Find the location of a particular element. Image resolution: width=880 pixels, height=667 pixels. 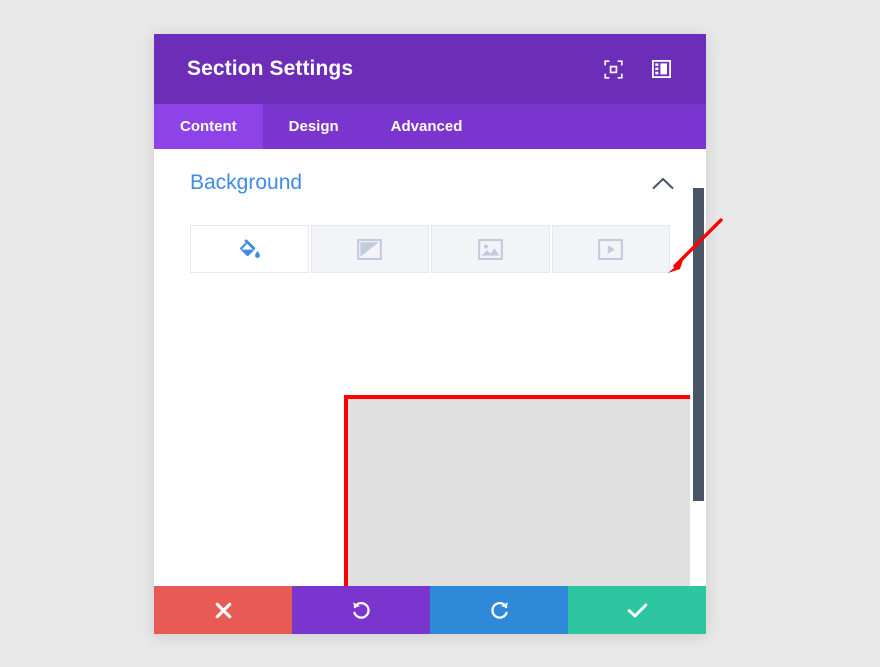

background-color-tab is located at coordinates (249, 249).